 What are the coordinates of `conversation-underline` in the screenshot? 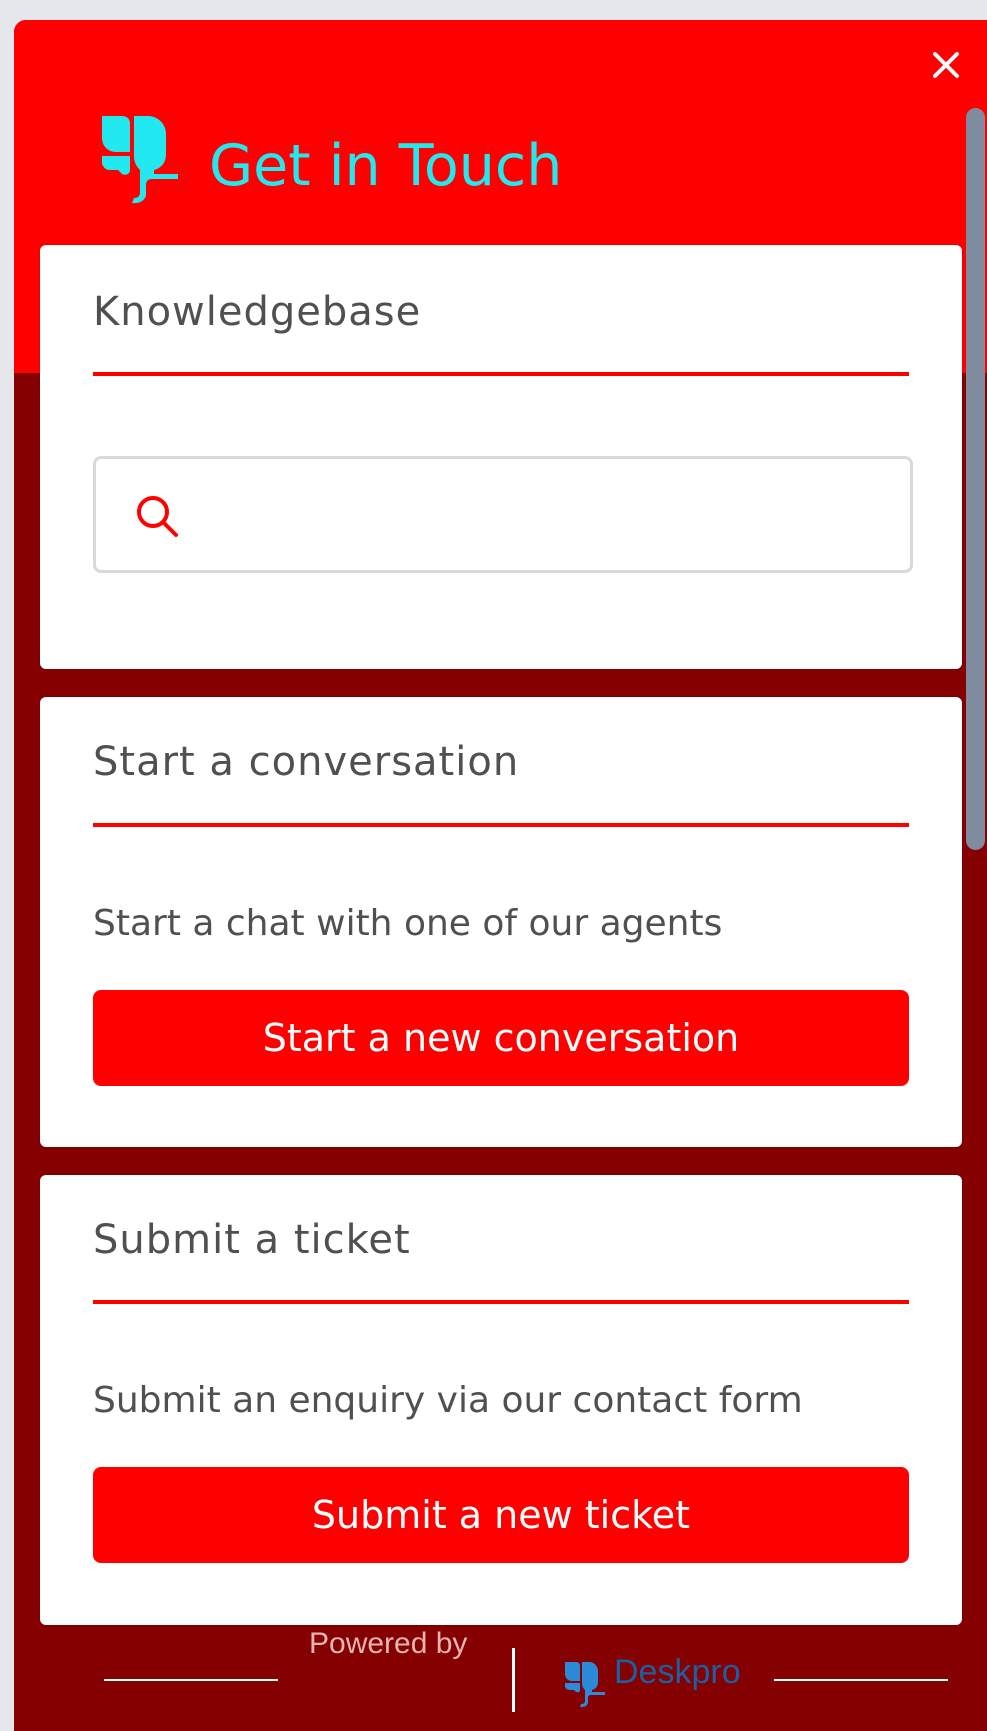 It's located at (501, 825).